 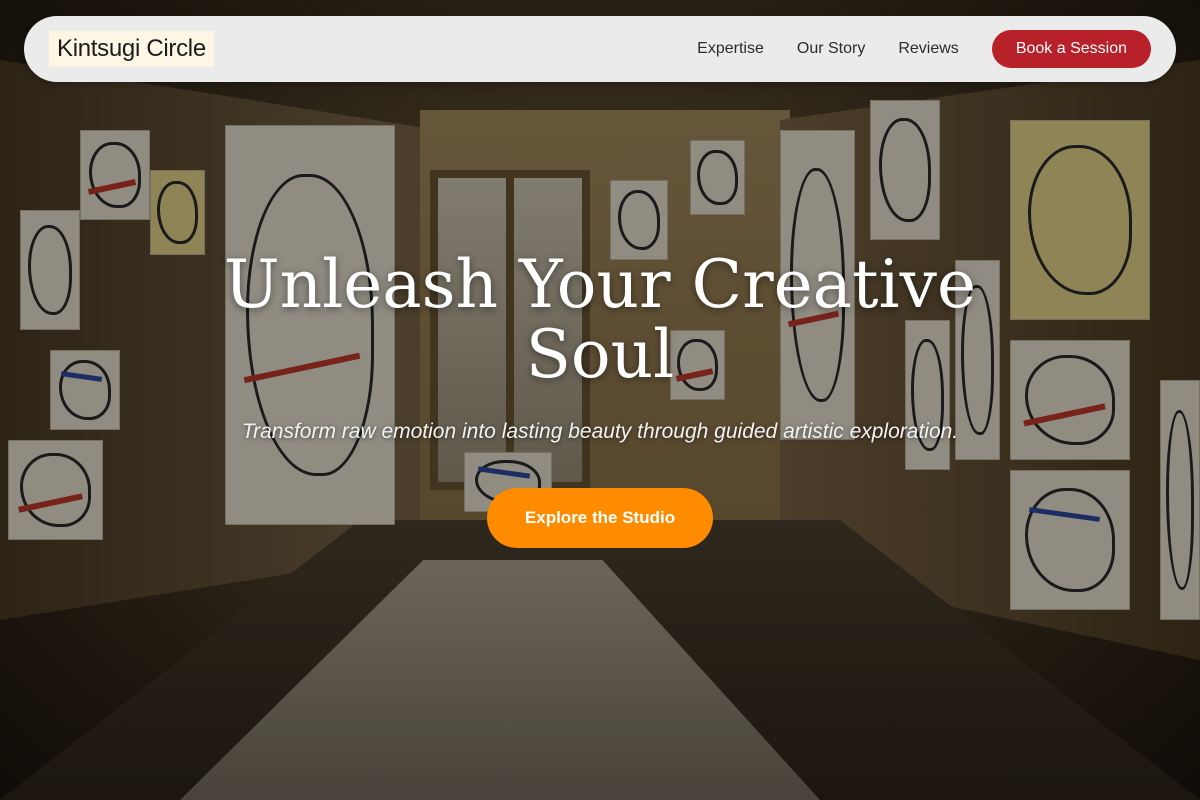 What do you see at coordinates (831, 49) in the screenshot?
I see `nav-link-our-story: Our Story` at bounding box center [831, 49].